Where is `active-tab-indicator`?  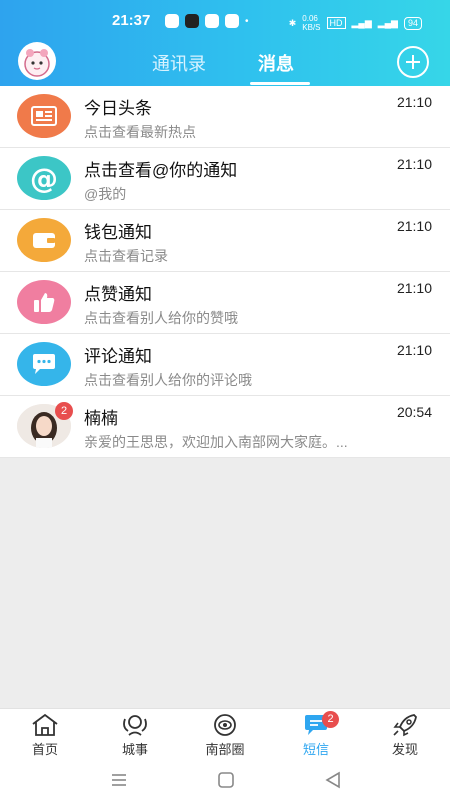
active-tab-indicator is located at coordinates (280, 83).